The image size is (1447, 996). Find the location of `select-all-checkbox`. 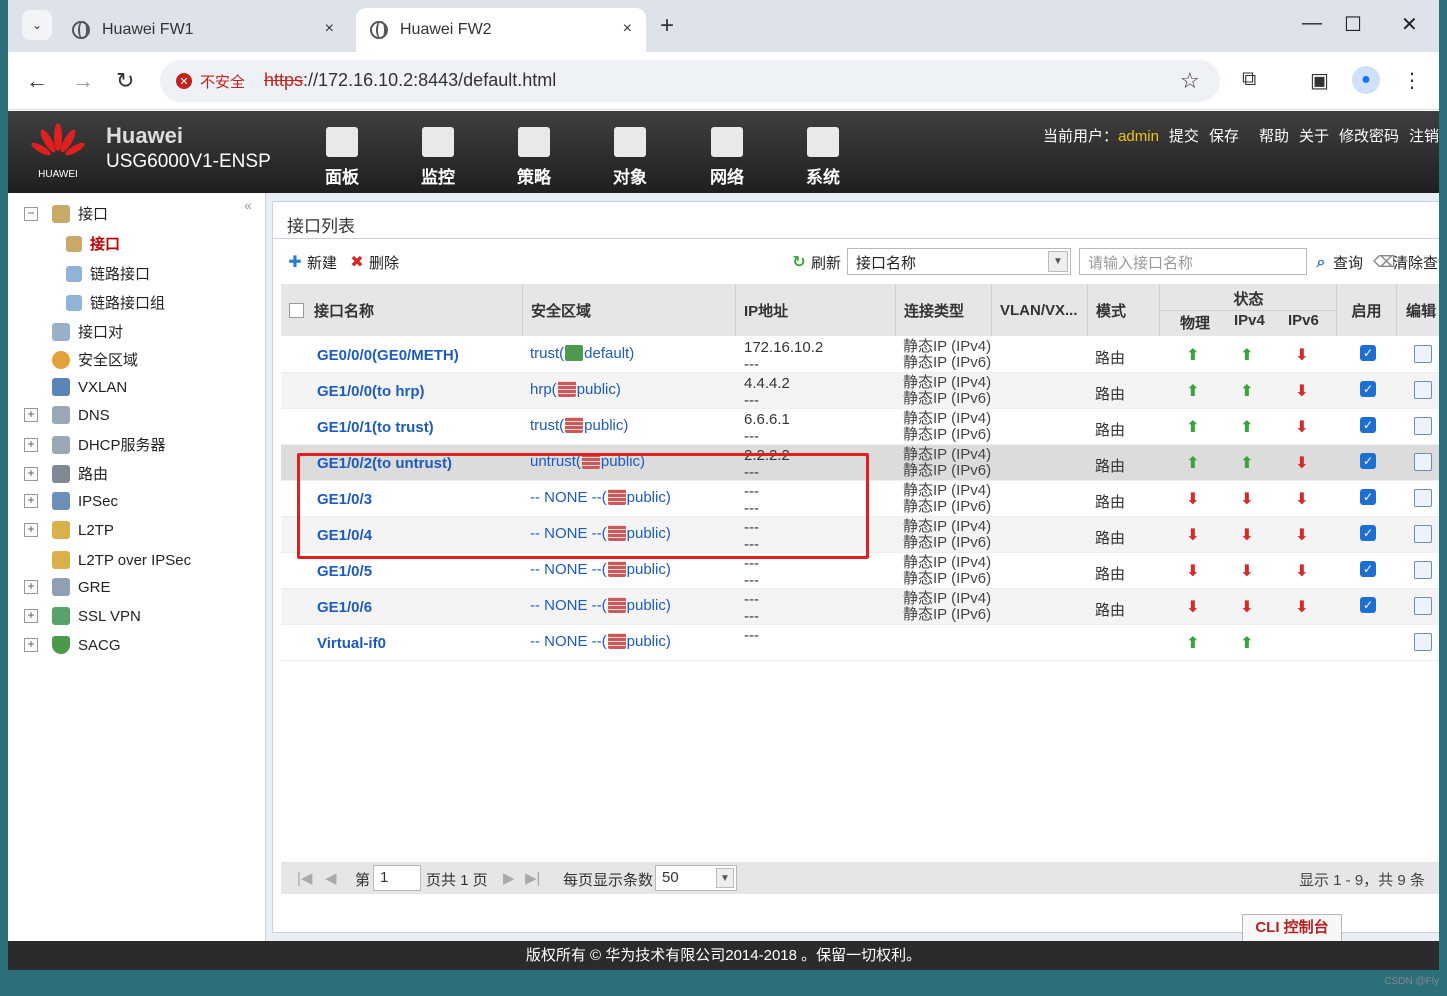

select-all-checkbox is located at coordinates (296, 310).